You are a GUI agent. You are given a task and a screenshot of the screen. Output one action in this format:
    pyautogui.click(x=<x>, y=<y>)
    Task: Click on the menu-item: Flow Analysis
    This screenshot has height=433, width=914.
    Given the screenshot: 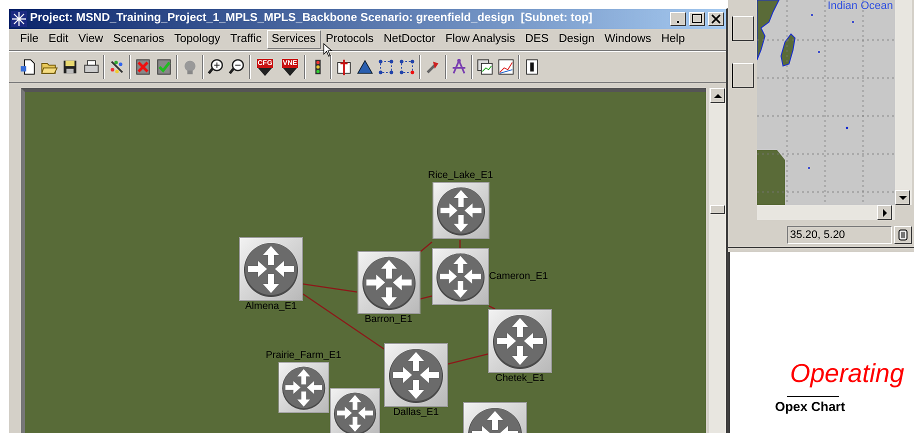 What is the action you would take?
    pyautogui.click(x=480, y=39)
    